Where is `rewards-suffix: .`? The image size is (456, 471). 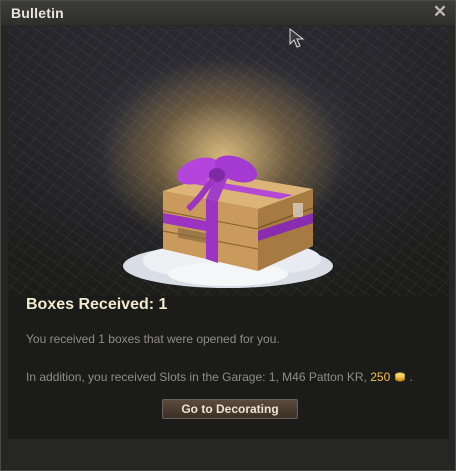
rewards-suffix: . is located at coordinates (411, 377).